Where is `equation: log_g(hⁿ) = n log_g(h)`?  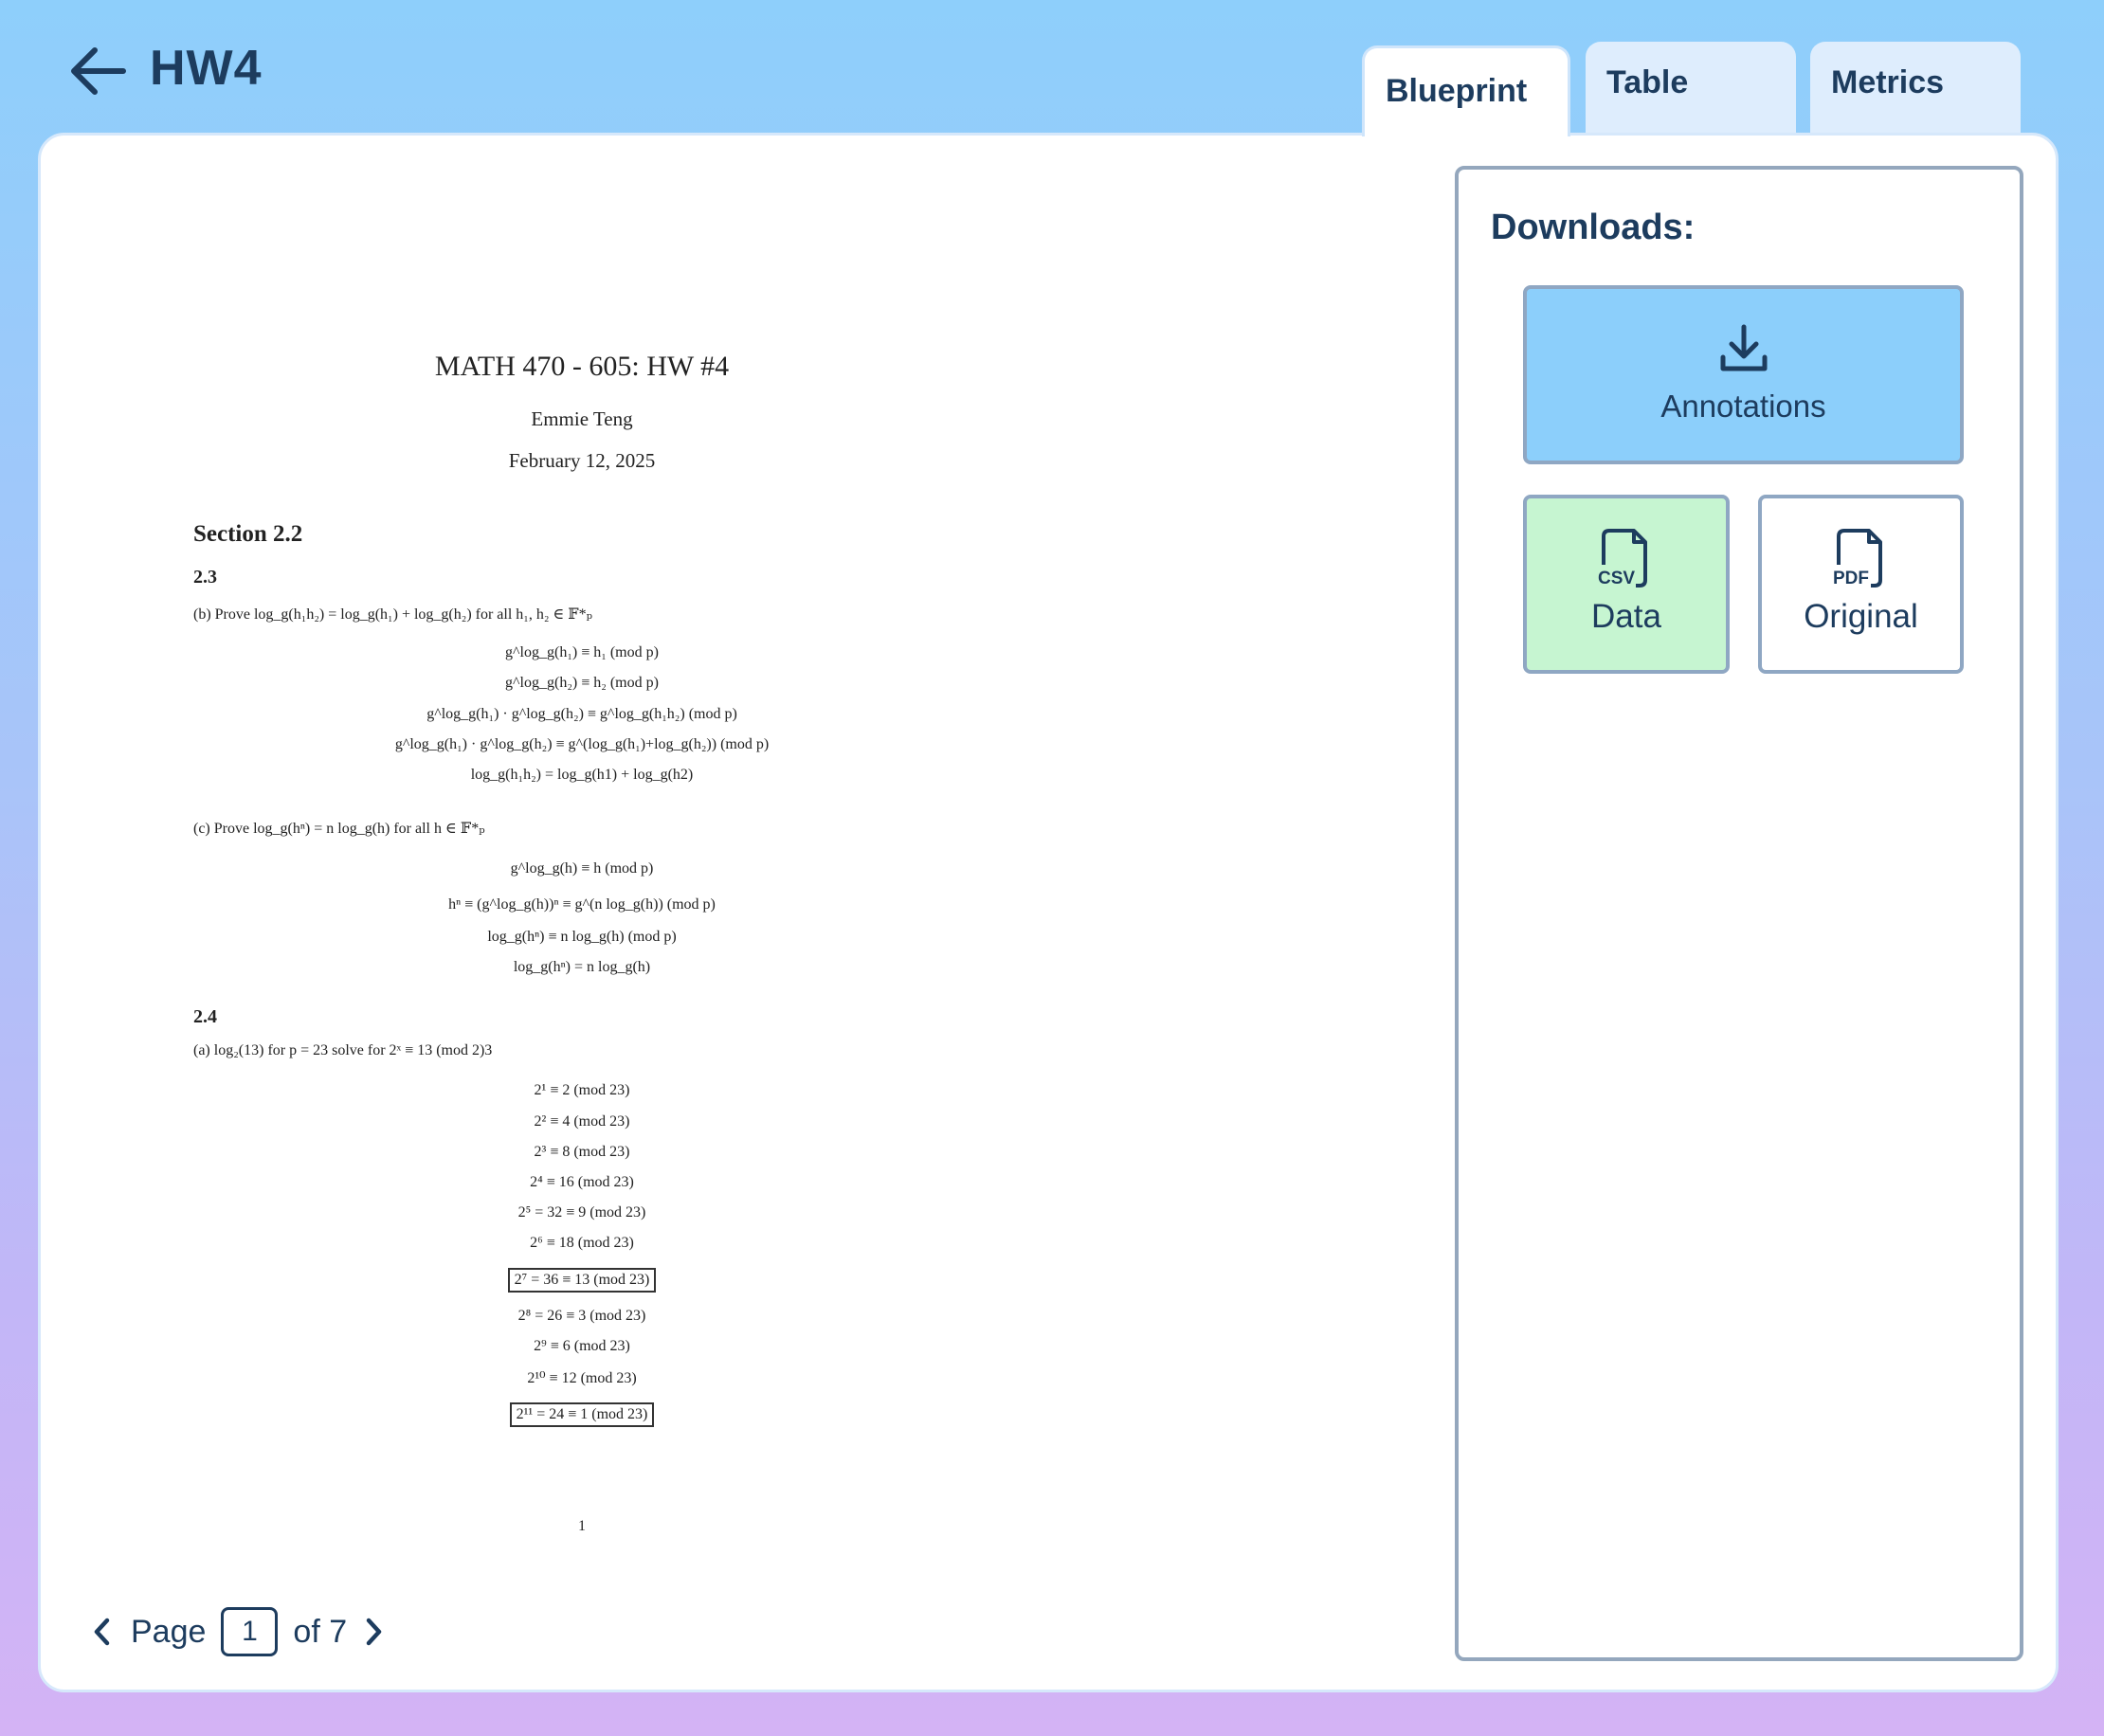
equation: log_g(hⁿ) = n log_g(h) is located at coordinates (582, 967).